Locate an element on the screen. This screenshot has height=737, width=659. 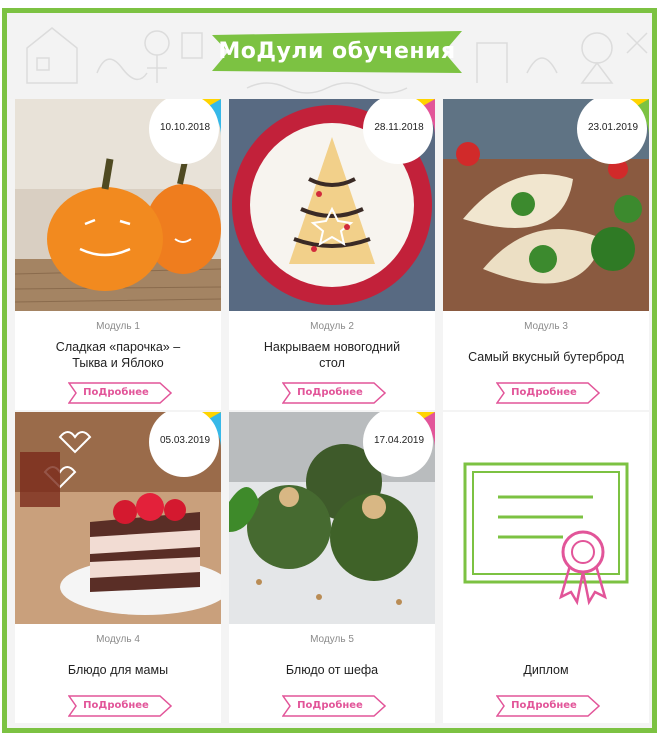
module-title: Блюдо для мамы is located at coordinates (118, 670).